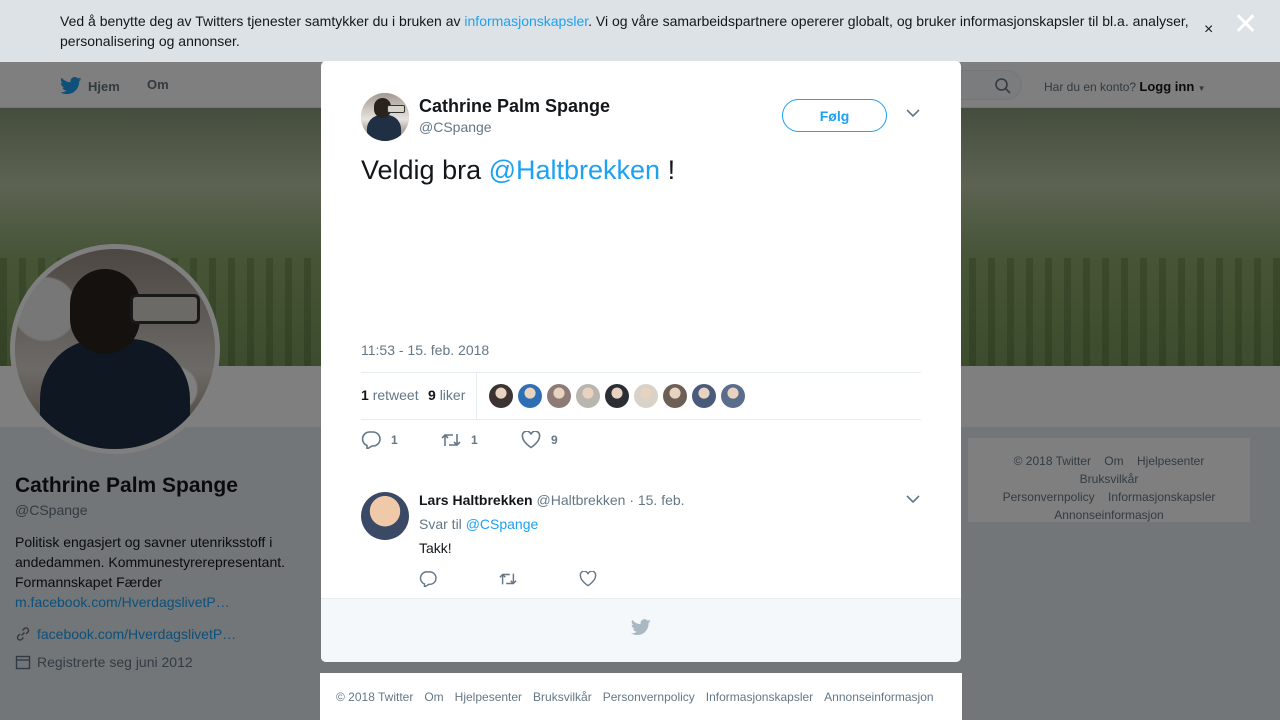  I want to click on tweet-author-handle: @CSpange, so click(455, 127).